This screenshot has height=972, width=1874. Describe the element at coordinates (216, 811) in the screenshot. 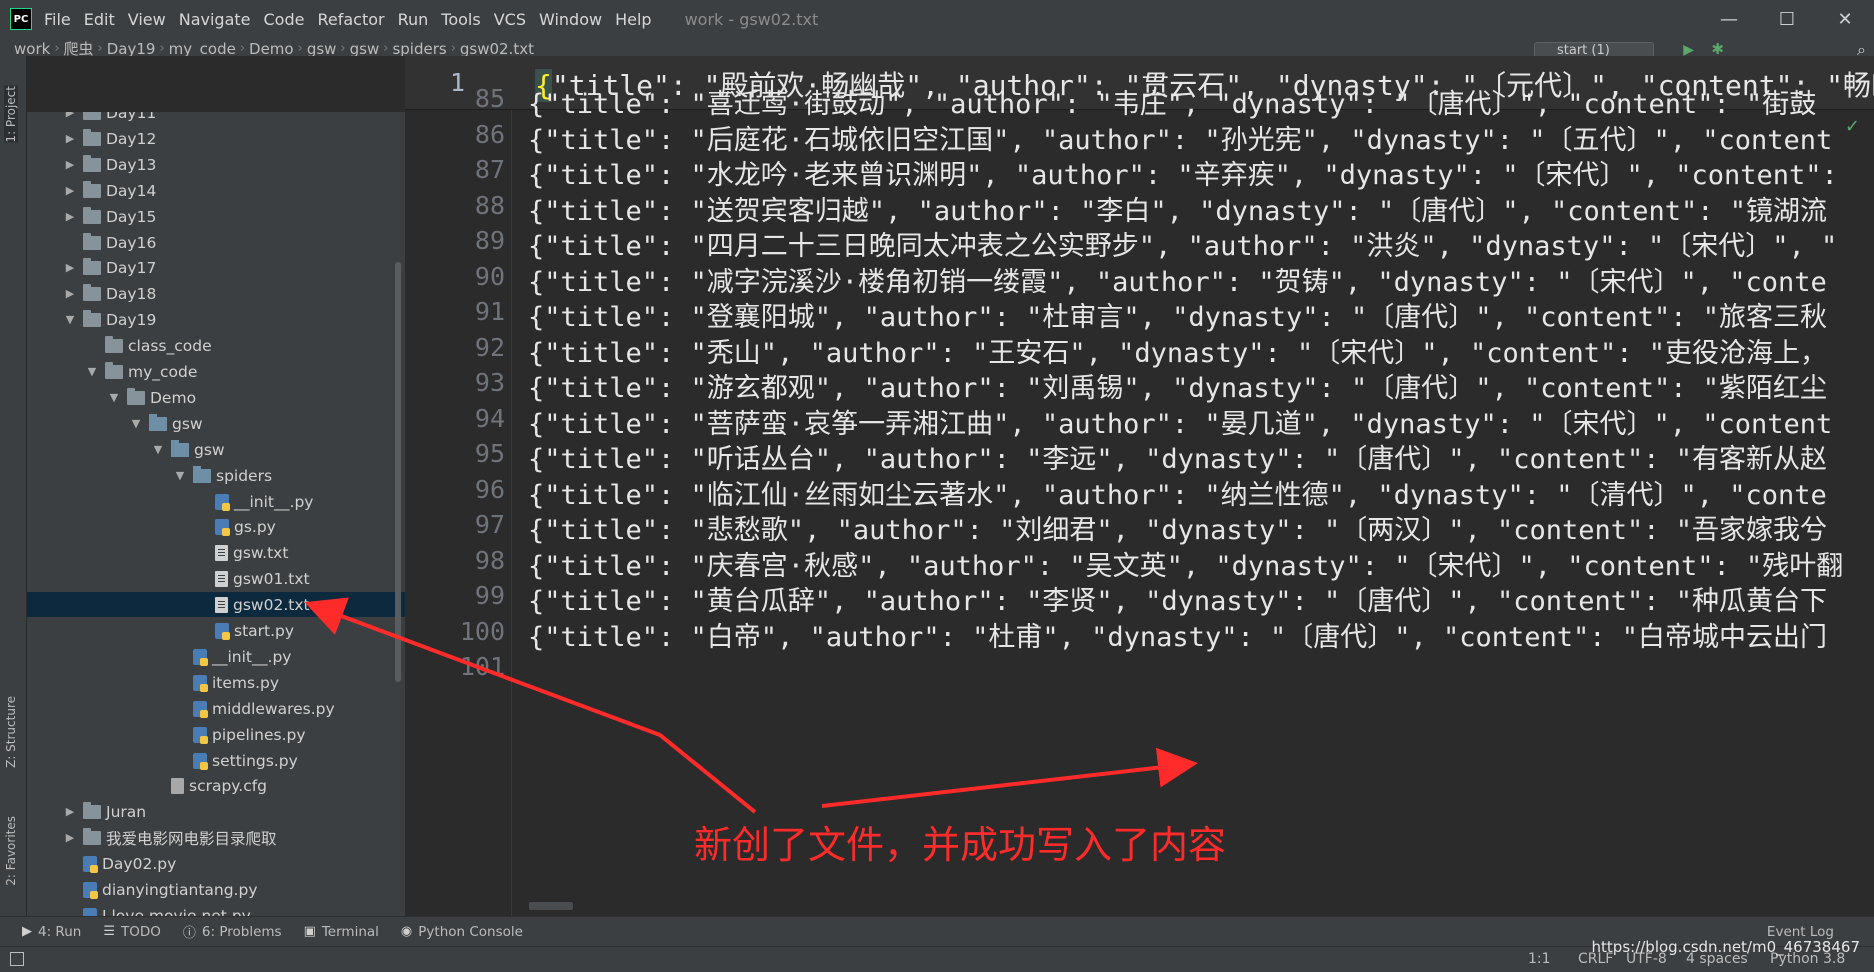

I see `tree-item: ▶ Juran` at that location.